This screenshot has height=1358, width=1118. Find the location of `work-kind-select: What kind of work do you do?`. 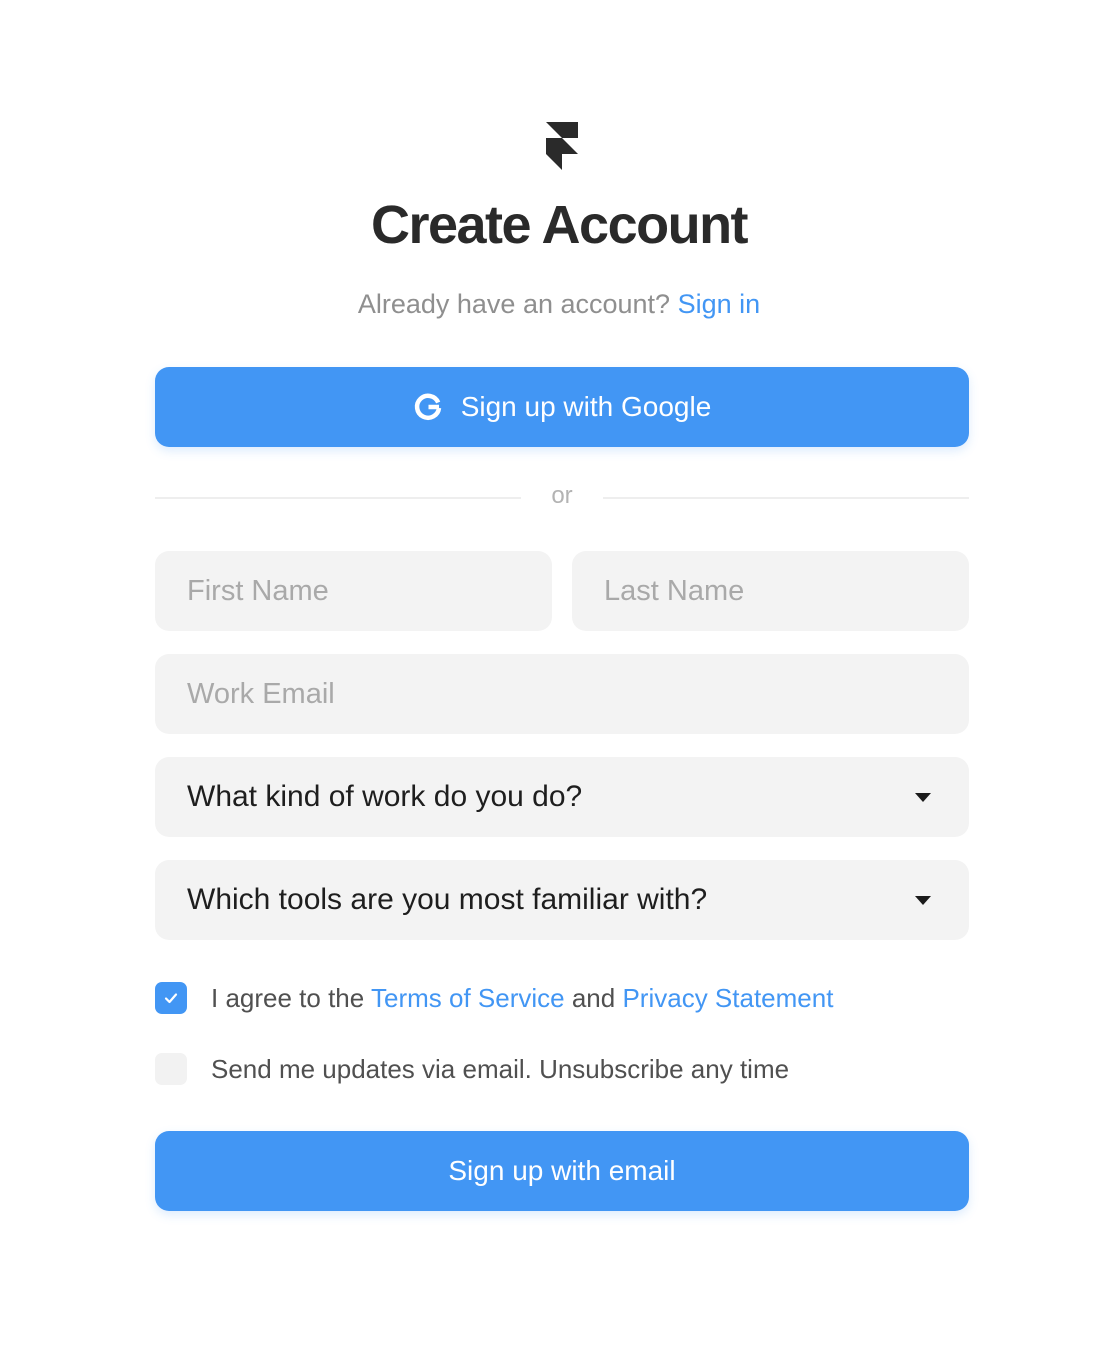

work-kind-select: What kind of work do you do? is located at coordinates (562, 797).